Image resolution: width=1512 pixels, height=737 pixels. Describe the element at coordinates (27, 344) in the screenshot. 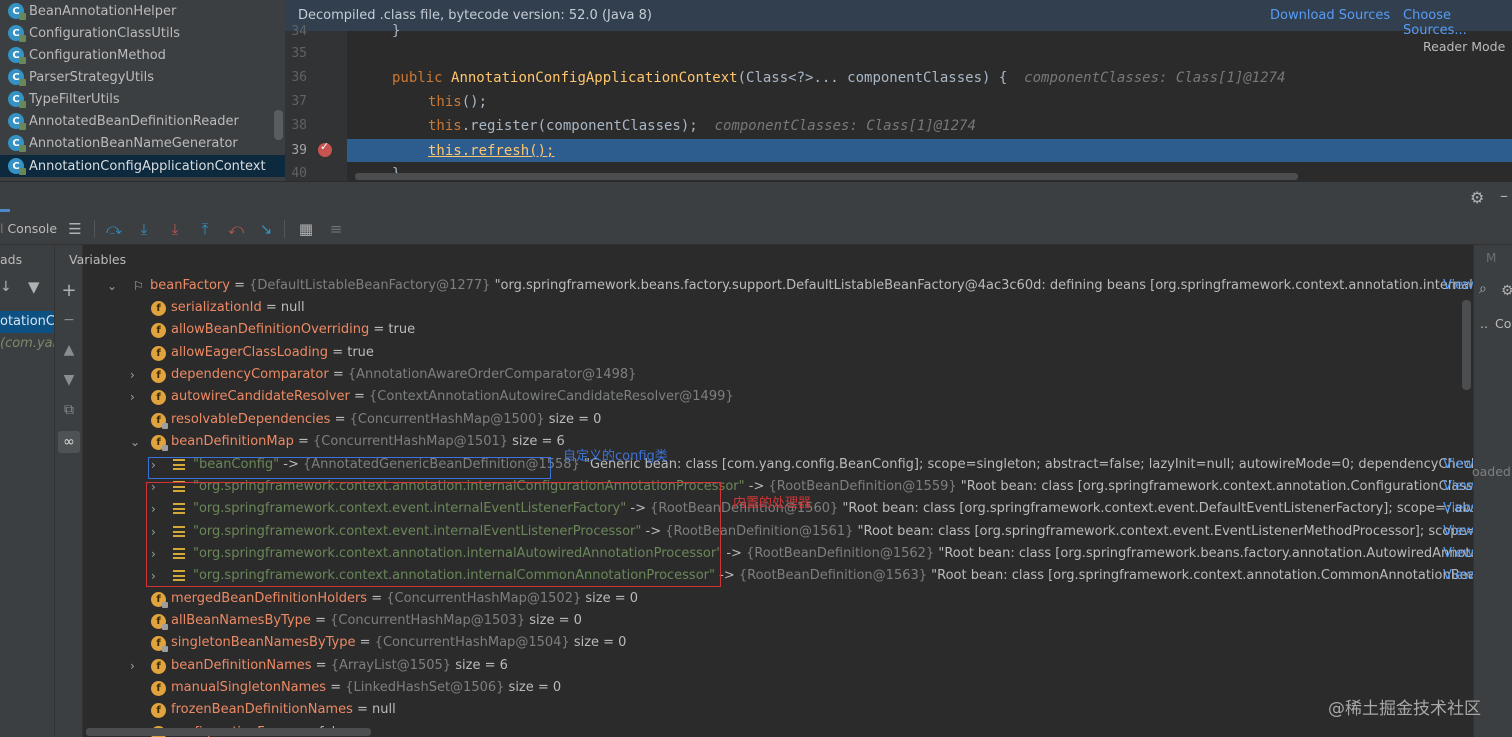

I see `frame-item-package: (com.yan` at that location.